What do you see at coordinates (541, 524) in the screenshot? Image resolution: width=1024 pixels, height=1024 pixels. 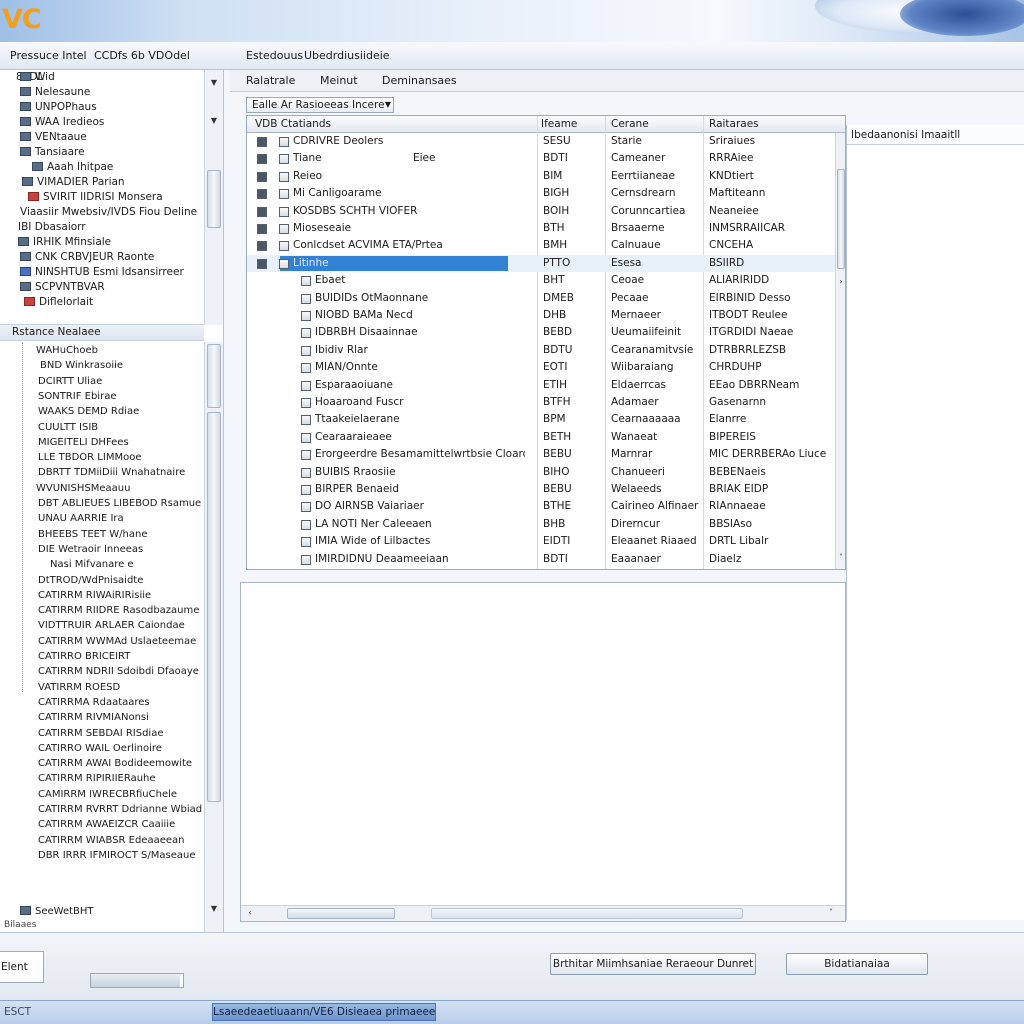 I see `table-row: LA NOTI Ner Caleeaen BHB Direrncur BBSIAso` at bounding box center [541, 524].